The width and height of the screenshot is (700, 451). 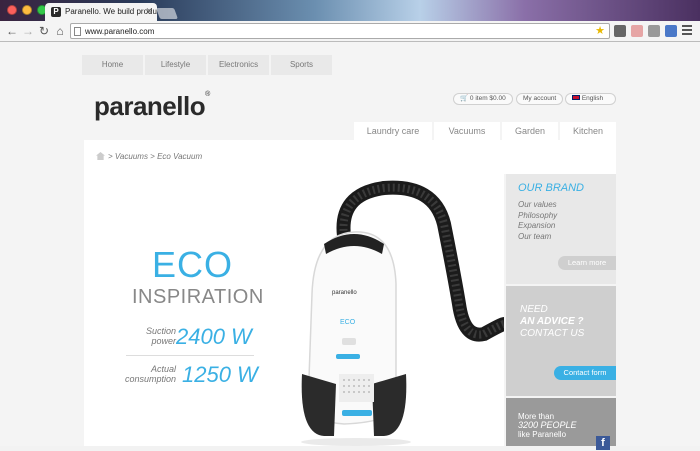 I want to click on breadcrumb-path: > Vacuums > Eco Vacuum, so click(x=155, y=156).